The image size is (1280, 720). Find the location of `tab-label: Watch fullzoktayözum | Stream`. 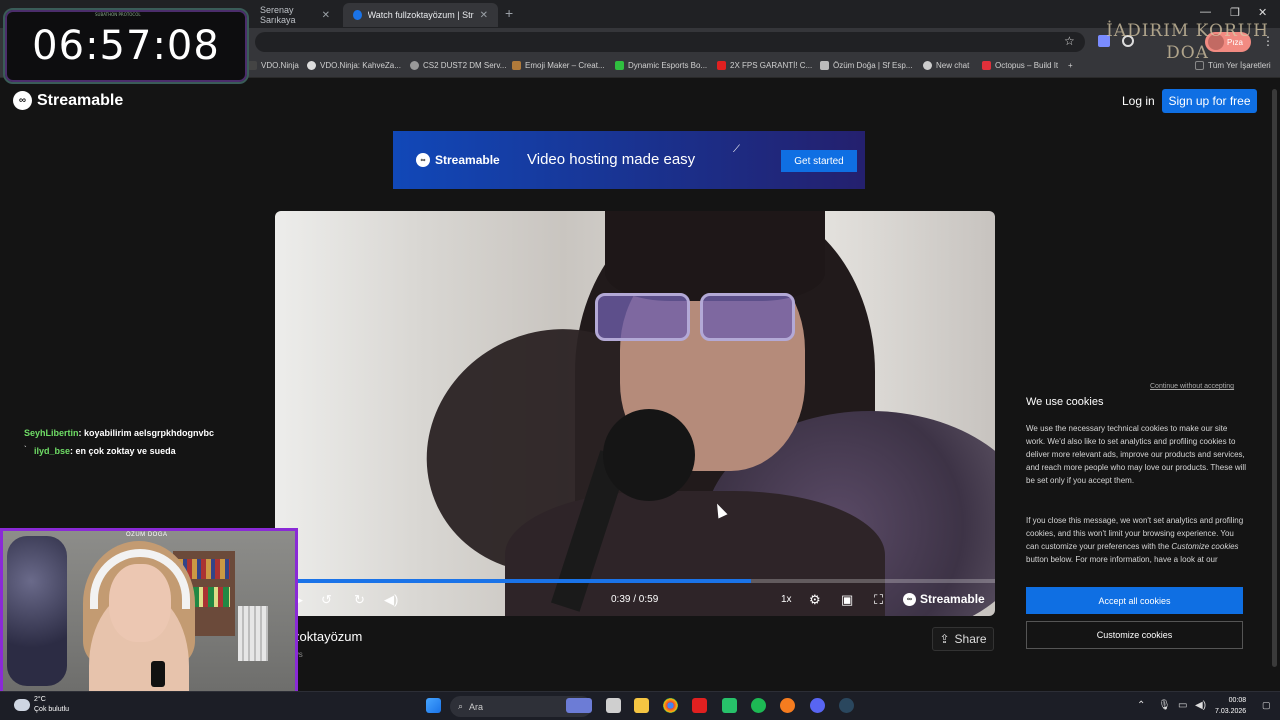

tab-label: Watch fullzoktayözum | Stream is located at coordinates (420, 15).